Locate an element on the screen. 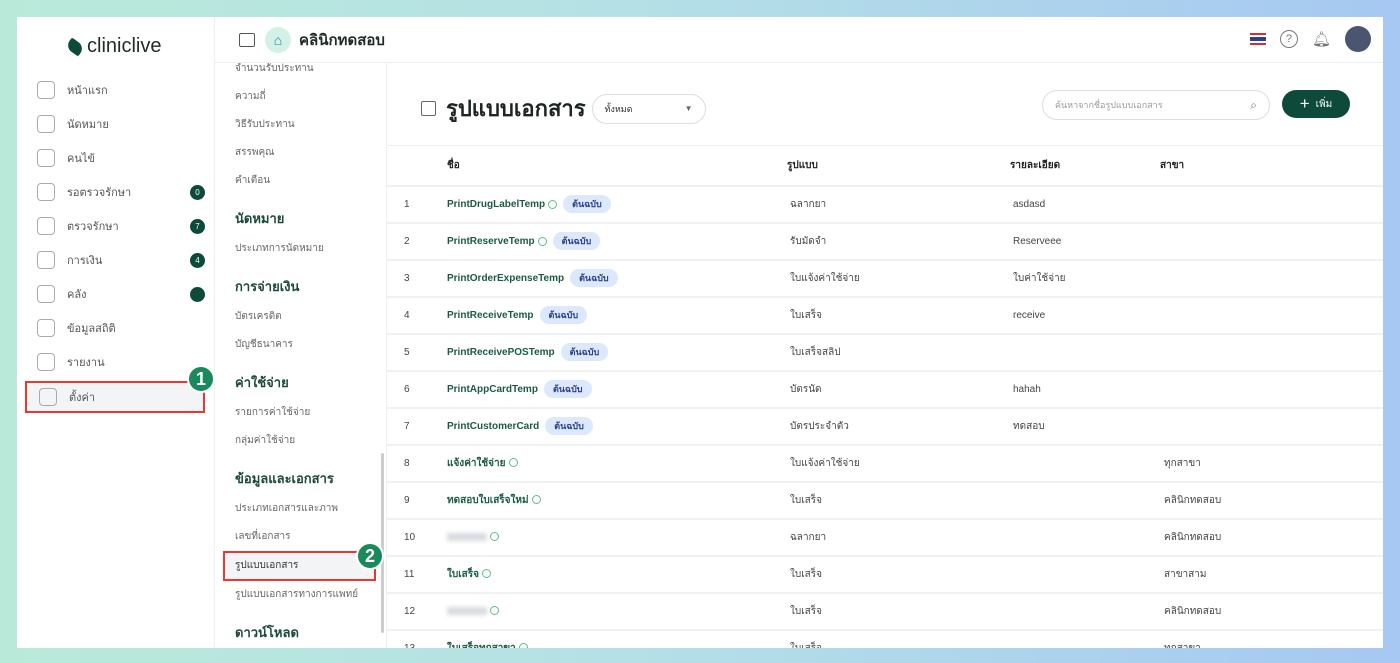  help-icon: ? is located at coordinates (1288, 39).